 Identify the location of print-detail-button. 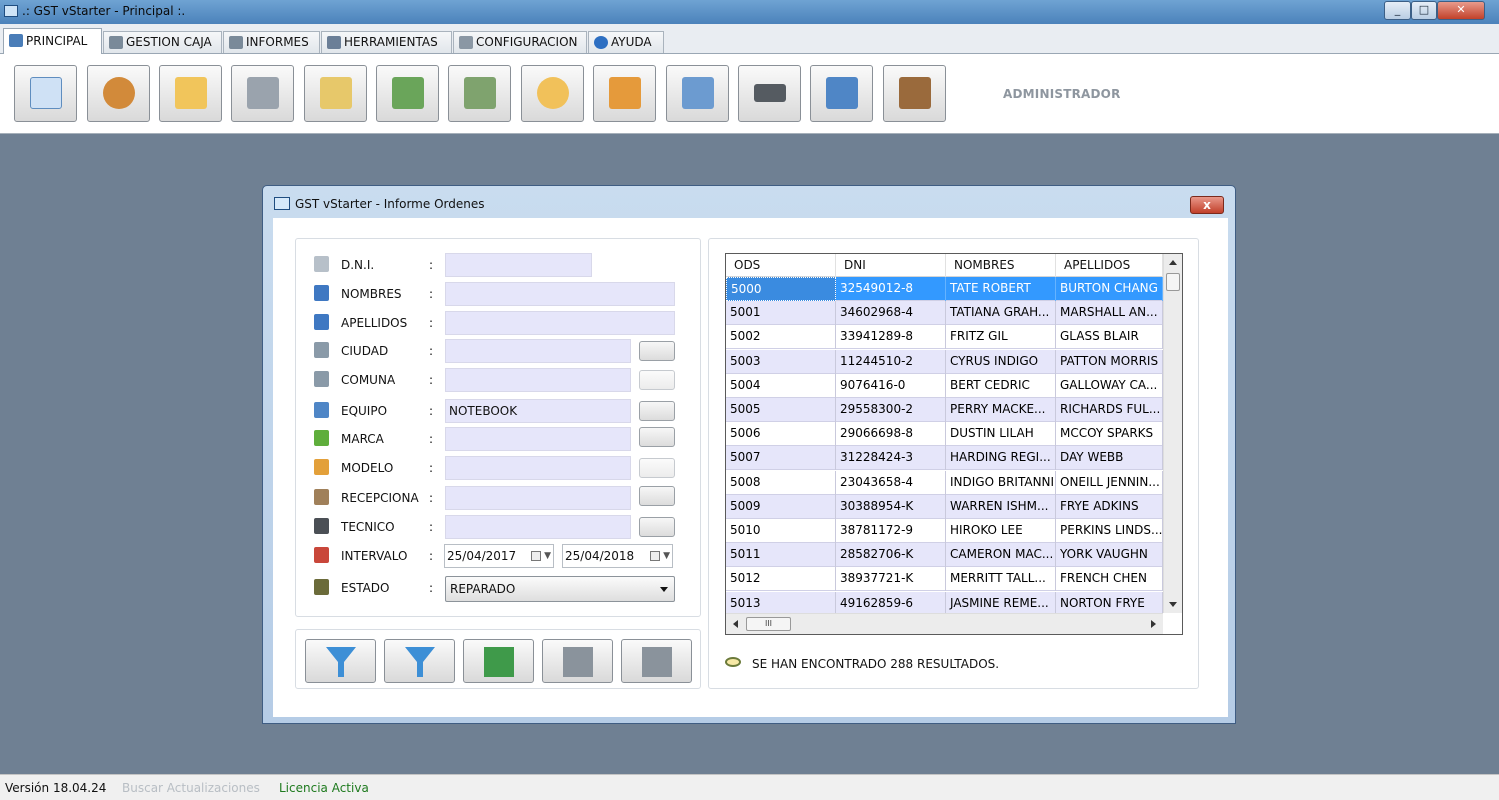
(656, 661).